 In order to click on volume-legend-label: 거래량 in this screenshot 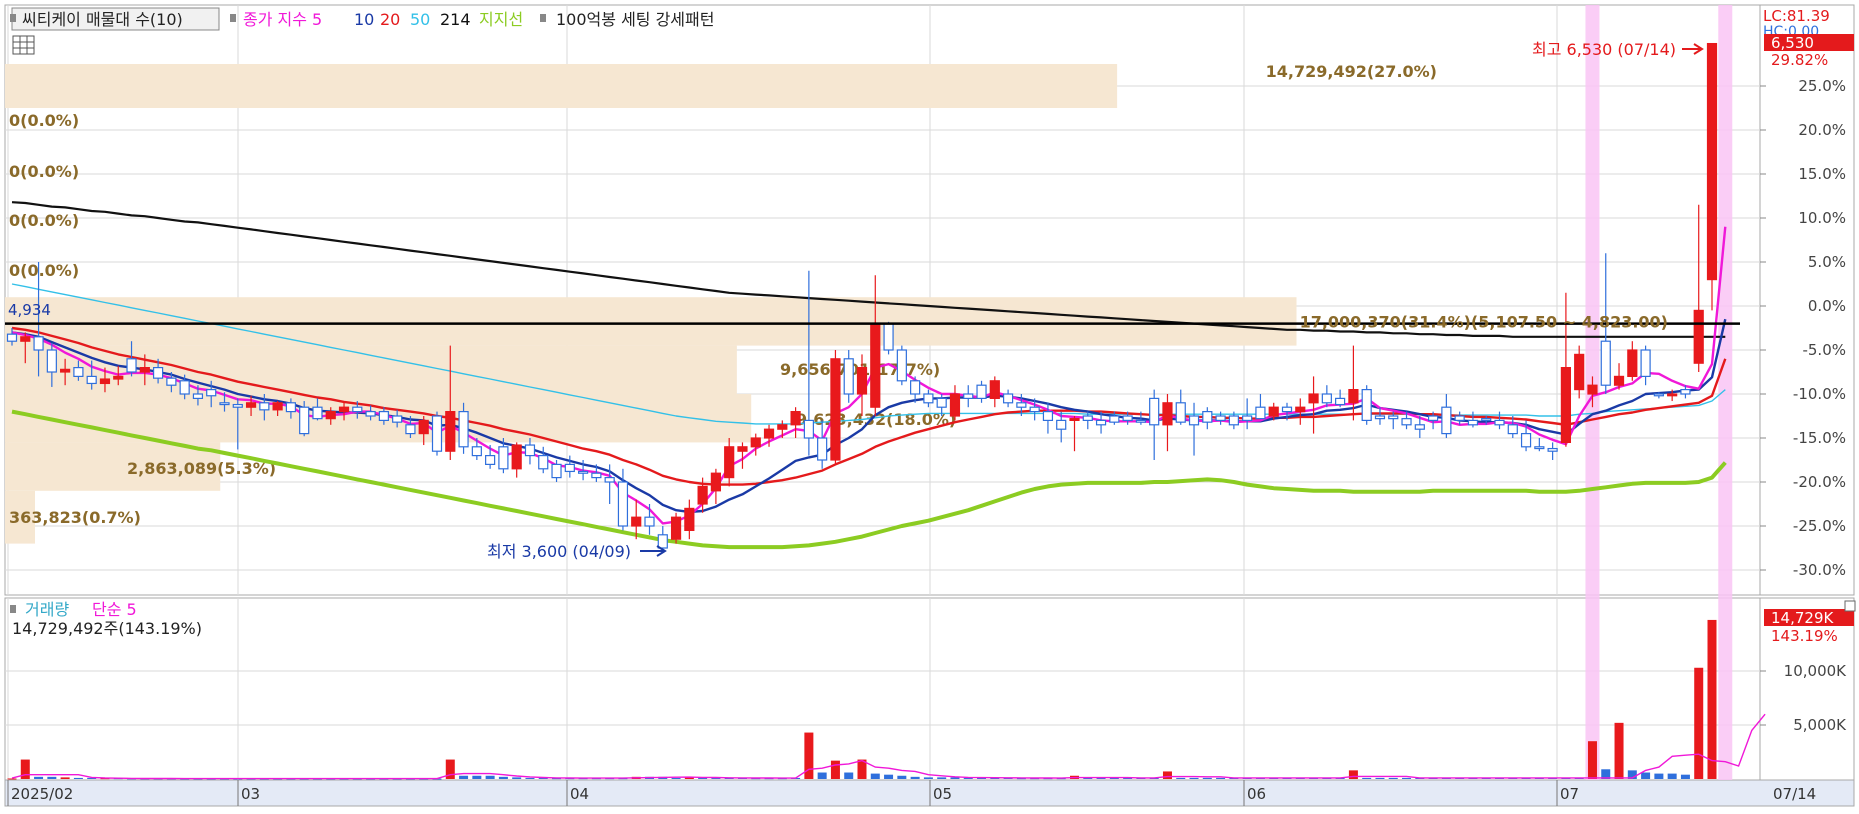, I will do `click(47, 609)`.